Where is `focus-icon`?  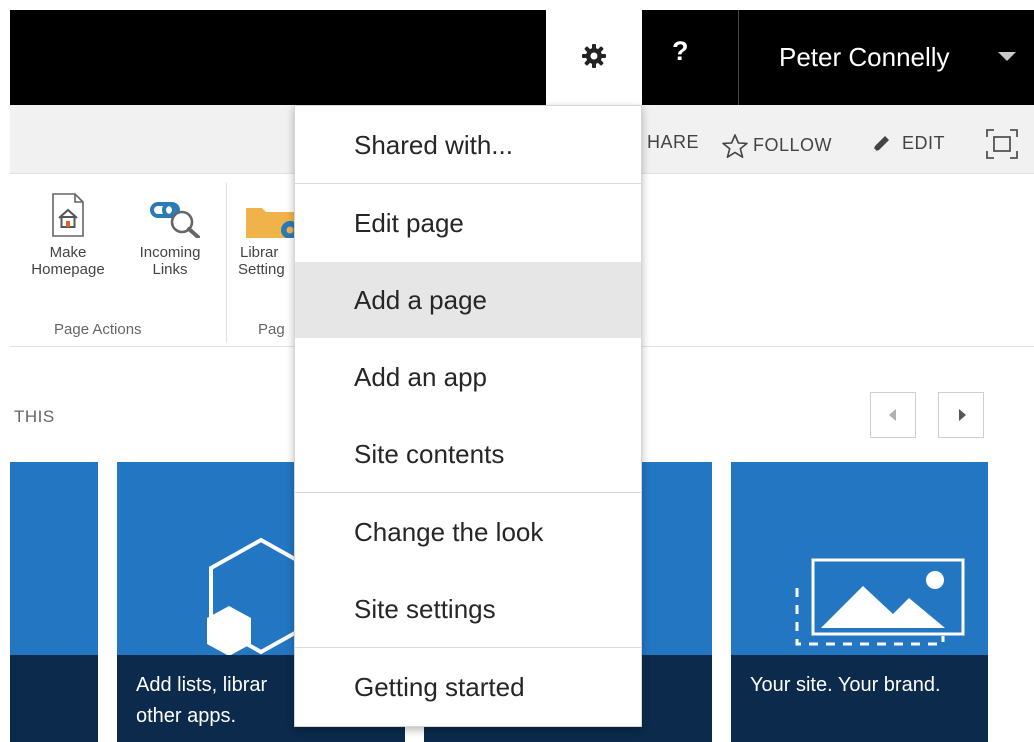 focus-icon is located at coordinates (1002, 144).